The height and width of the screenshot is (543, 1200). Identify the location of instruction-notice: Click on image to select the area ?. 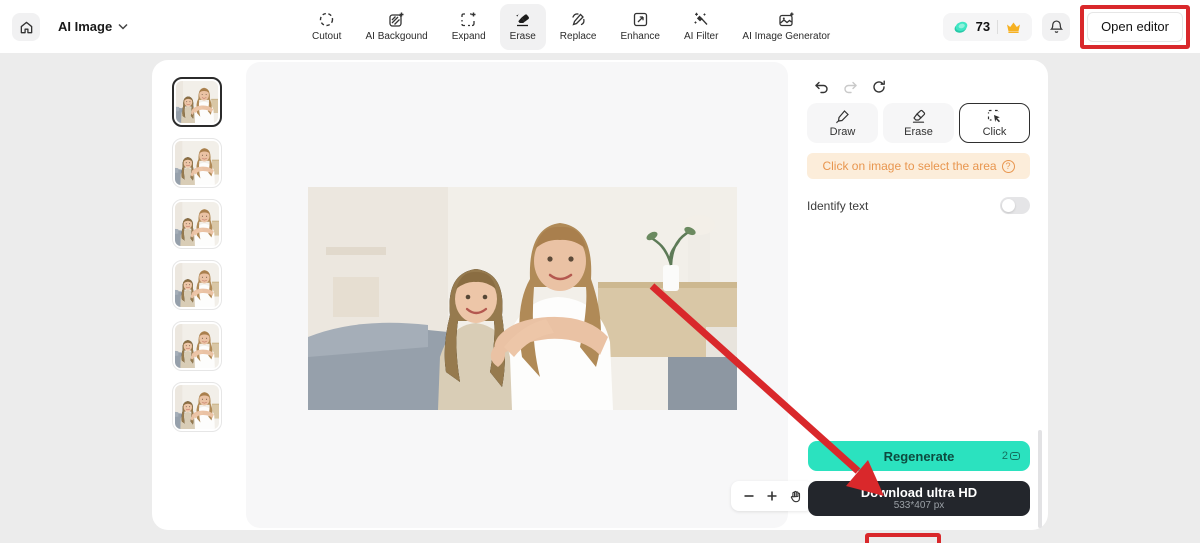
(918, 166).